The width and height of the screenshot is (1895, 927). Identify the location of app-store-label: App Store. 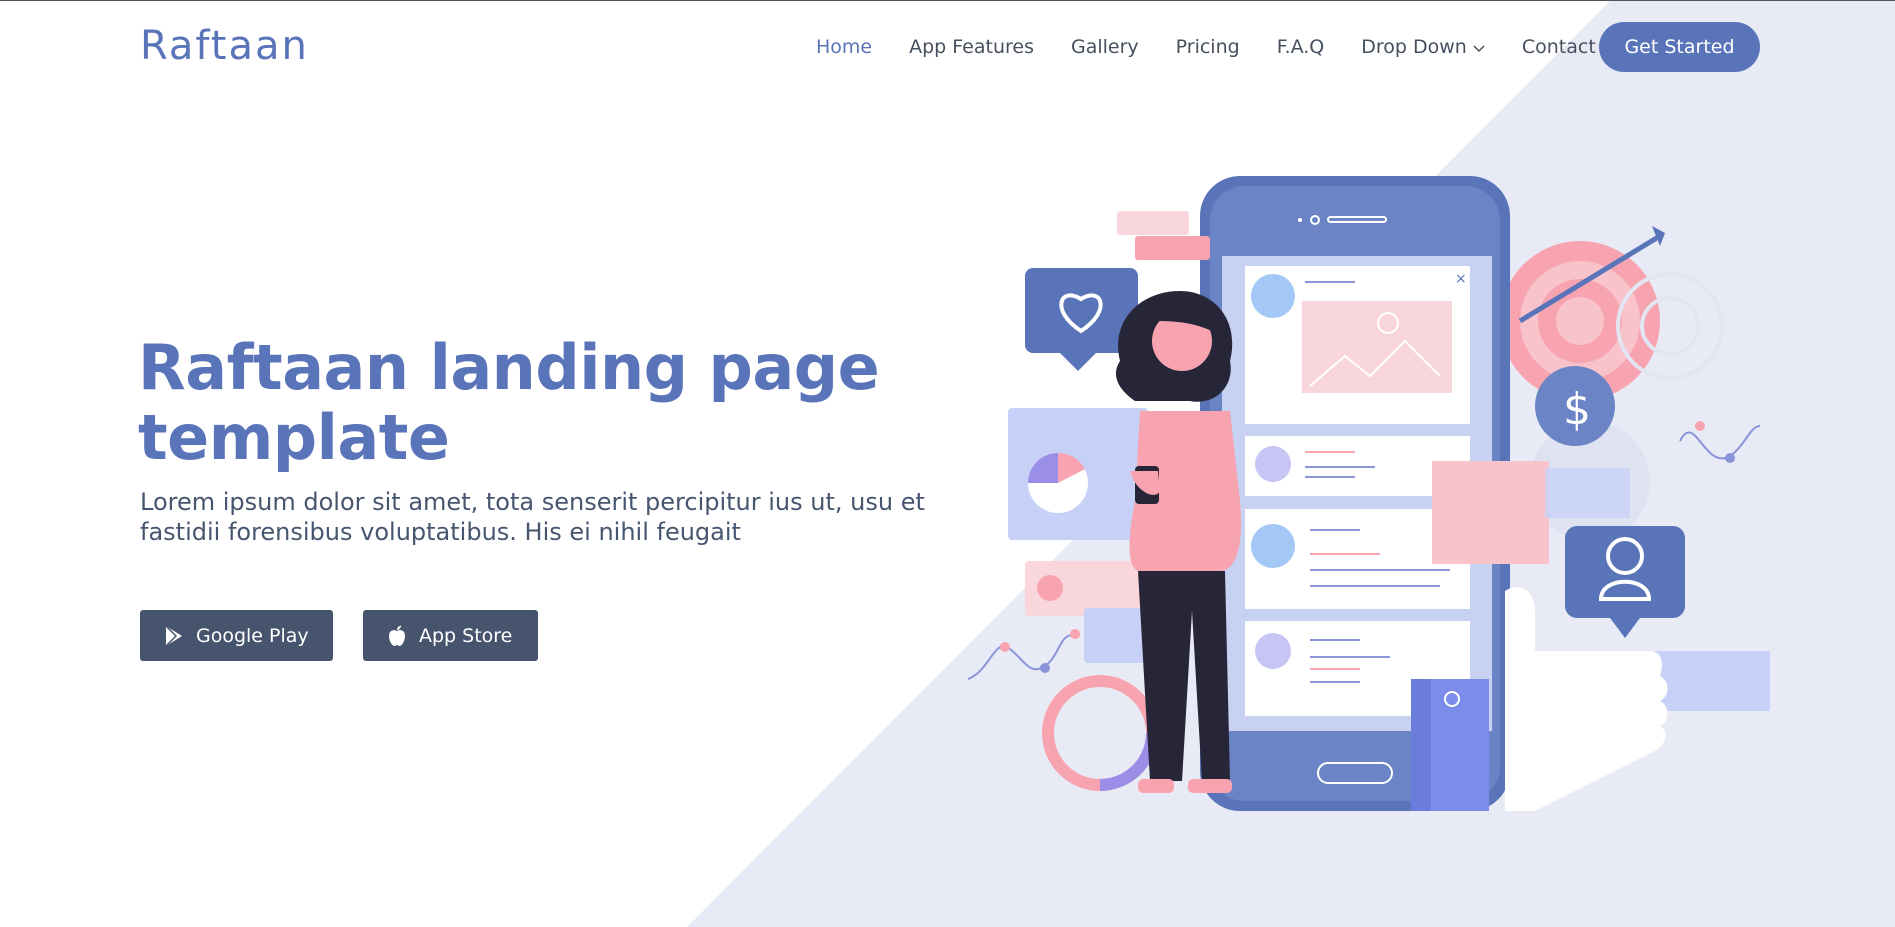
(466, 635).